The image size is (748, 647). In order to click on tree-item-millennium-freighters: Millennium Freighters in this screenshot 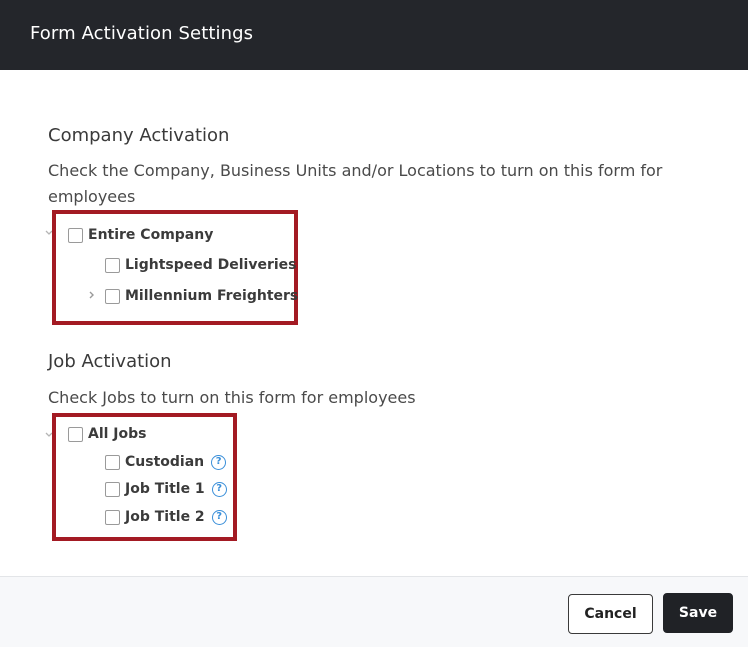, I will do `click(201, 296)`.